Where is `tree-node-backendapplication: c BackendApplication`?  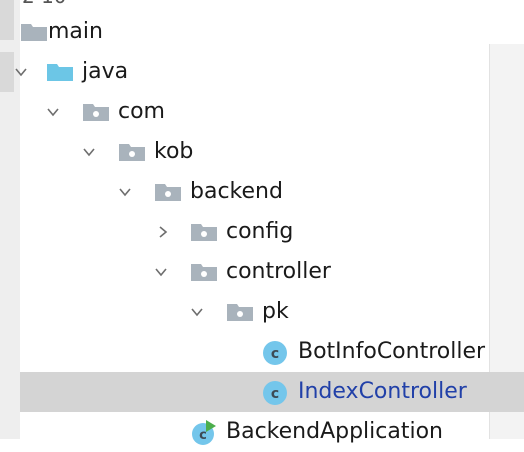 tree-node-backendapplication: c BackendApplication is located at coordinates (255, 432).